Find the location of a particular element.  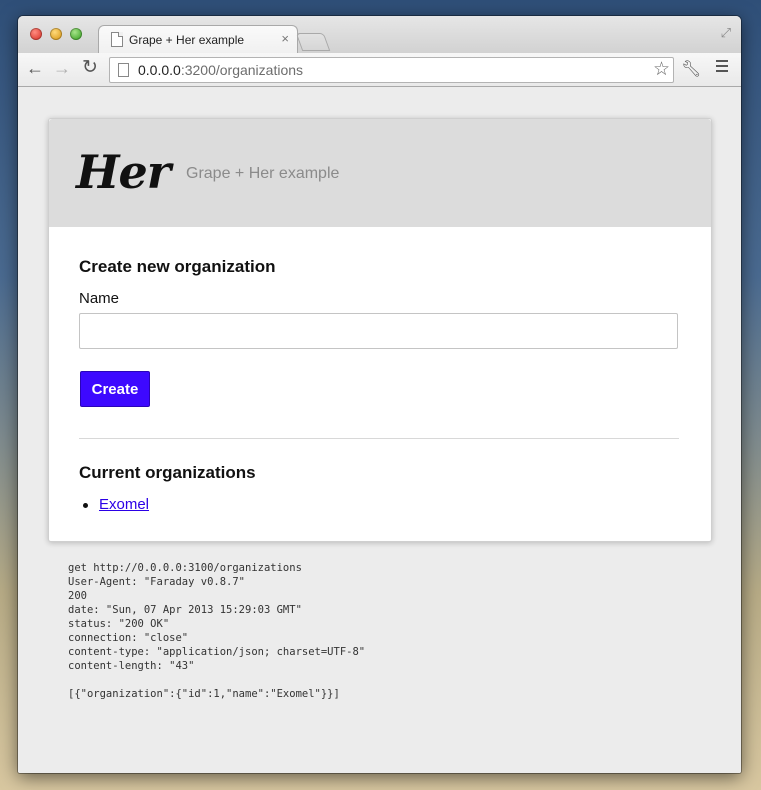

star-icon: ☆ is located at coordinates (661, 69).